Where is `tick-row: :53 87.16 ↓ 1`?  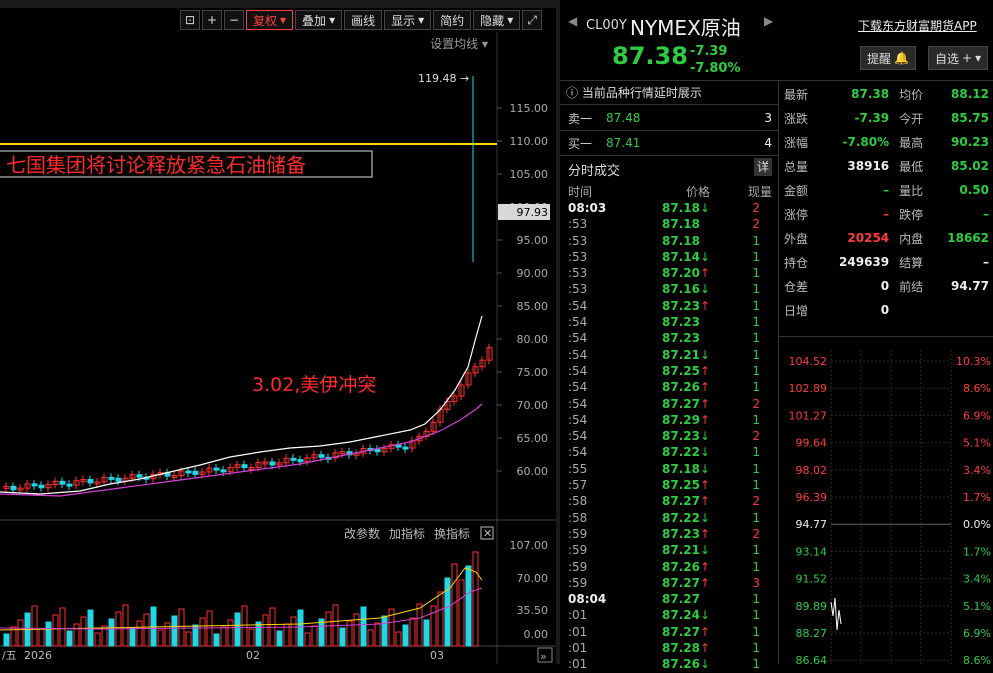
tick-row: :53 87.16 ↓ 1 is located at coordinates (664, 289).